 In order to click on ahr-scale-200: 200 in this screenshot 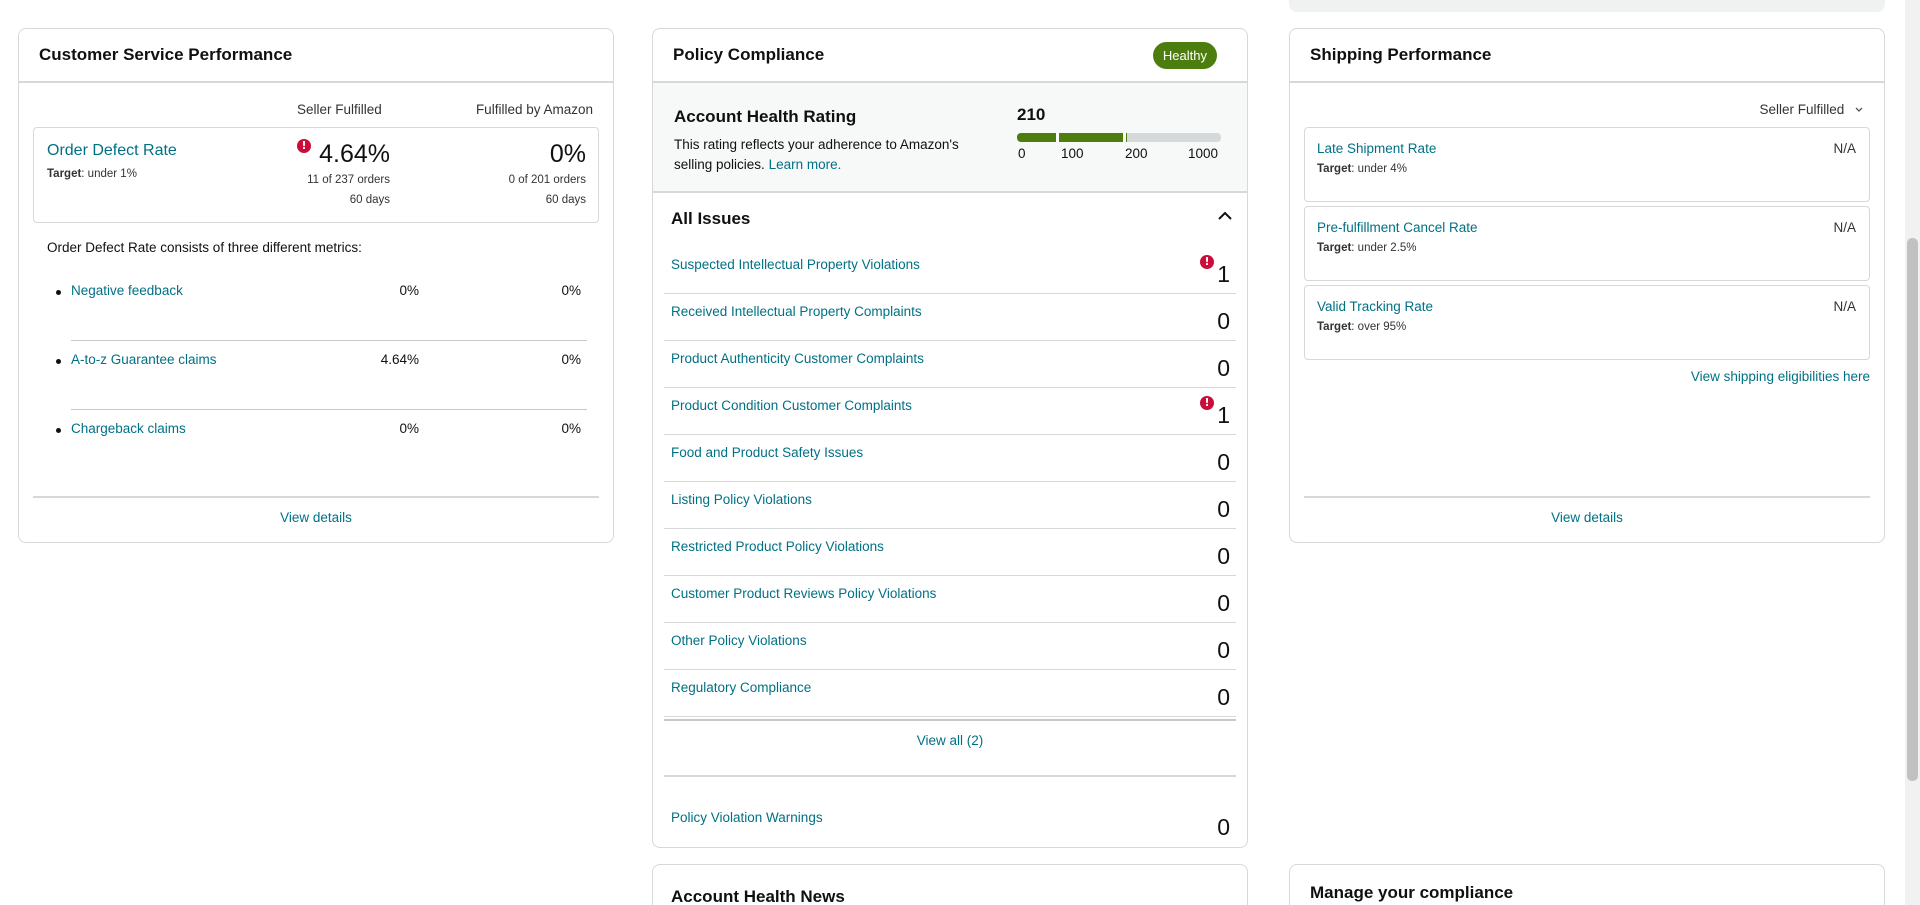, I will do `click(1136, 153)`.